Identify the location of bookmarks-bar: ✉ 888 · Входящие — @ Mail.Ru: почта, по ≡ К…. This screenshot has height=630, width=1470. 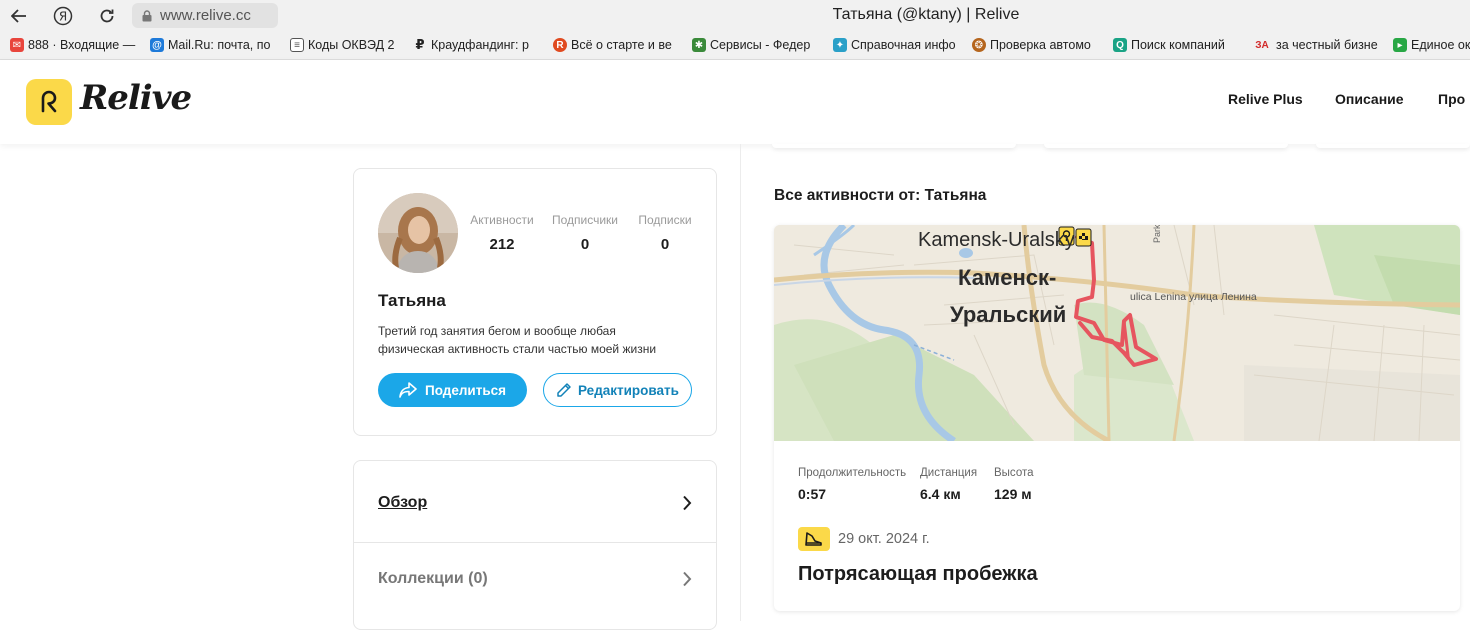
(735, 46).